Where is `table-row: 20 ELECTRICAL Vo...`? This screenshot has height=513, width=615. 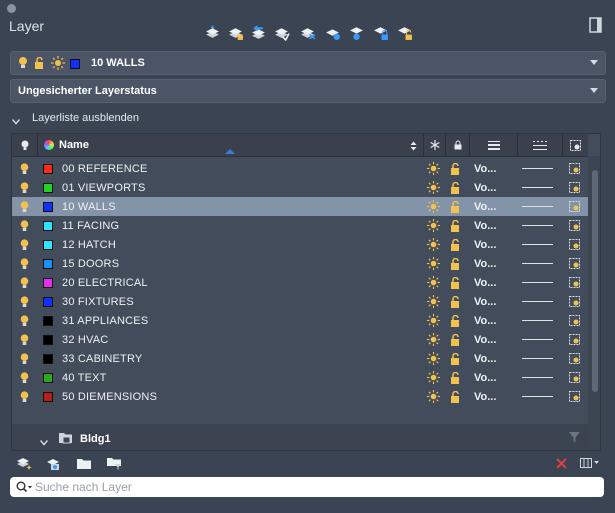
table-row: 20 ELECTRICAL Vo... is located at coordinates (300, 282).